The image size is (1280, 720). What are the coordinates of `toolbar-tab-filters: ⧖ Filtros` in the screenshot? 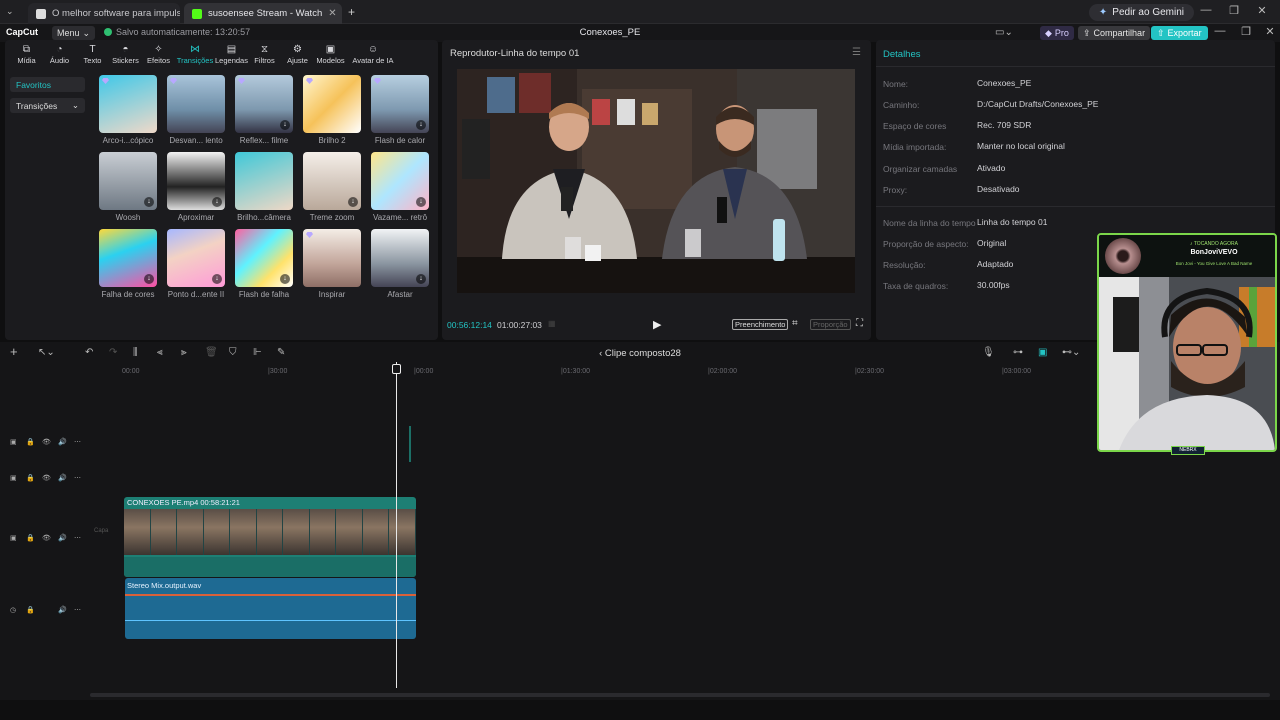 It's located at (264, 54).